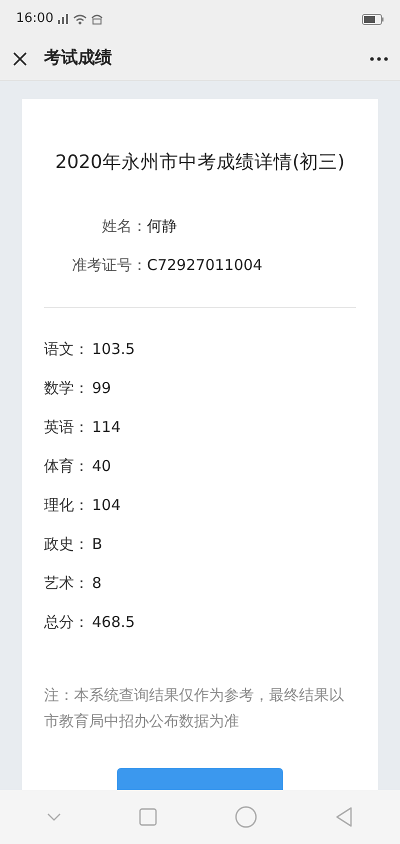 This screenshot has width=400, height=844. Describe the element at coordinates (67, 349) in the screenshot. I see `subject-label: 语文：` at that location.